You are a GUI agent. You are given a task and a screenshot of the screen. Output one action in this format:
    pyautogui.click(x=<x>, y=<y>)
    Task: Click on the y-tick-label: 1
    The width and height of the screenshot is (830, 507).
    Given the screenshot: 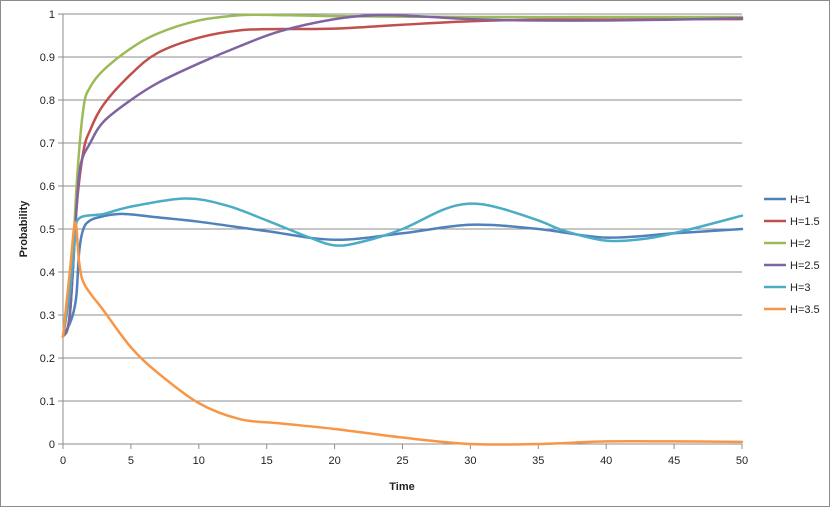 What is the action you would take?
    pyautogui.click(x=52, y=15)
    